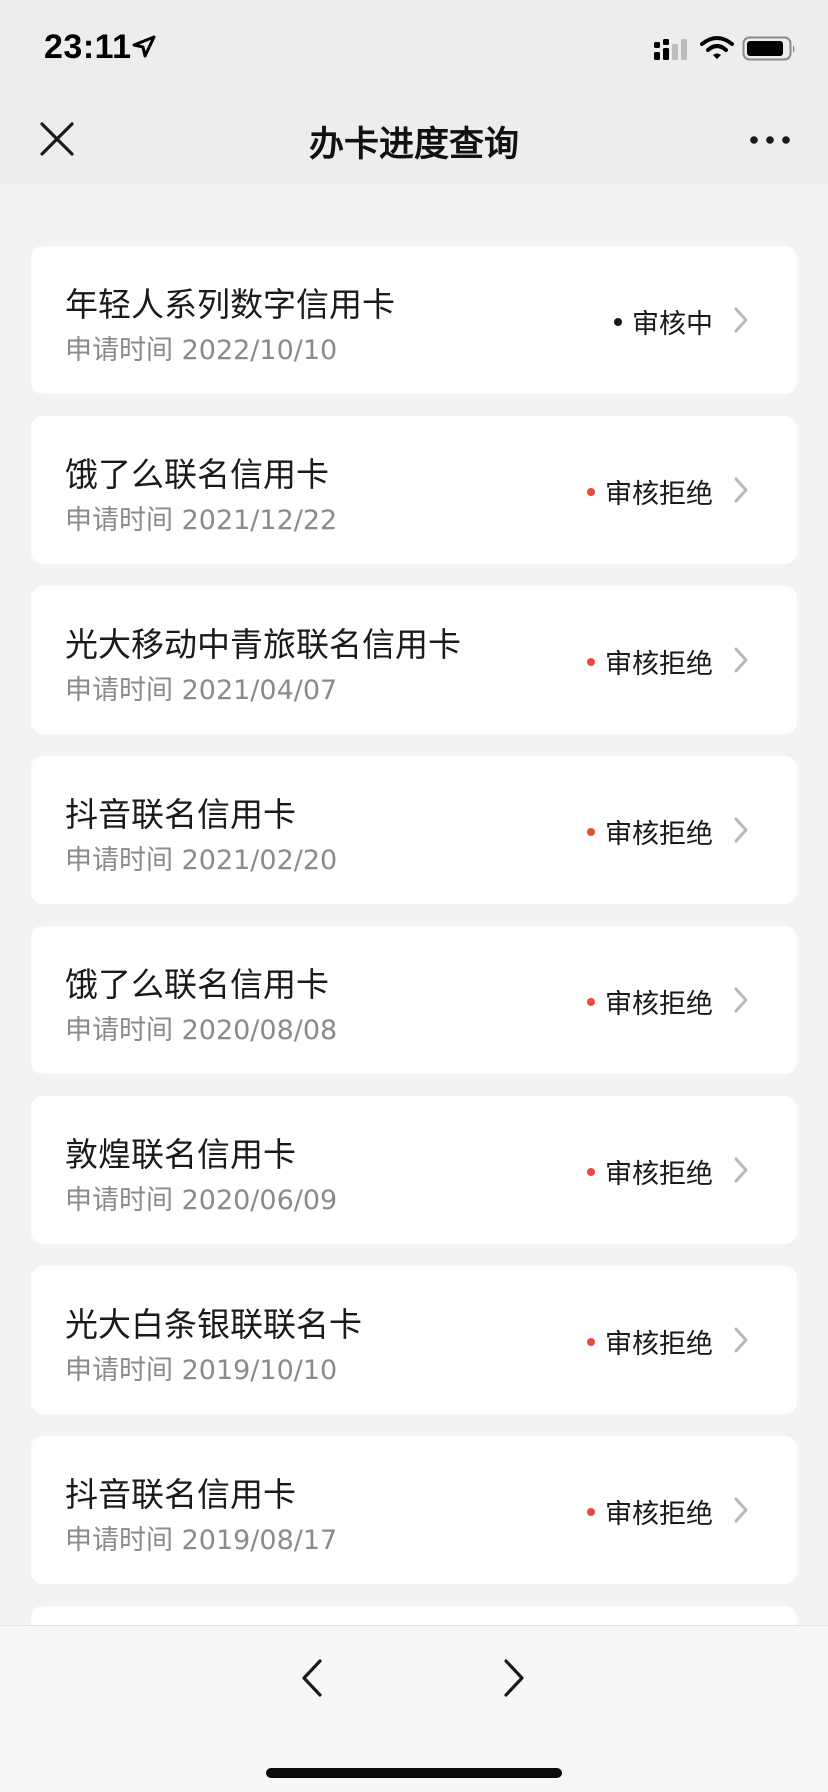  What do you see at coordinates (144, 46) in the screenshot?
I see `location-arrow-icon` at bounding box center [144, 46].